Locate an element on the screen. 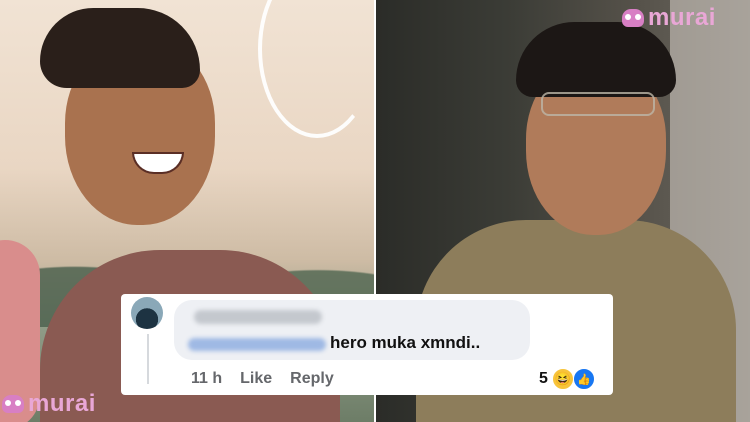 This screenshot has width=750, height=422. like-icon: 👍 is located at coordinates (583, 379).